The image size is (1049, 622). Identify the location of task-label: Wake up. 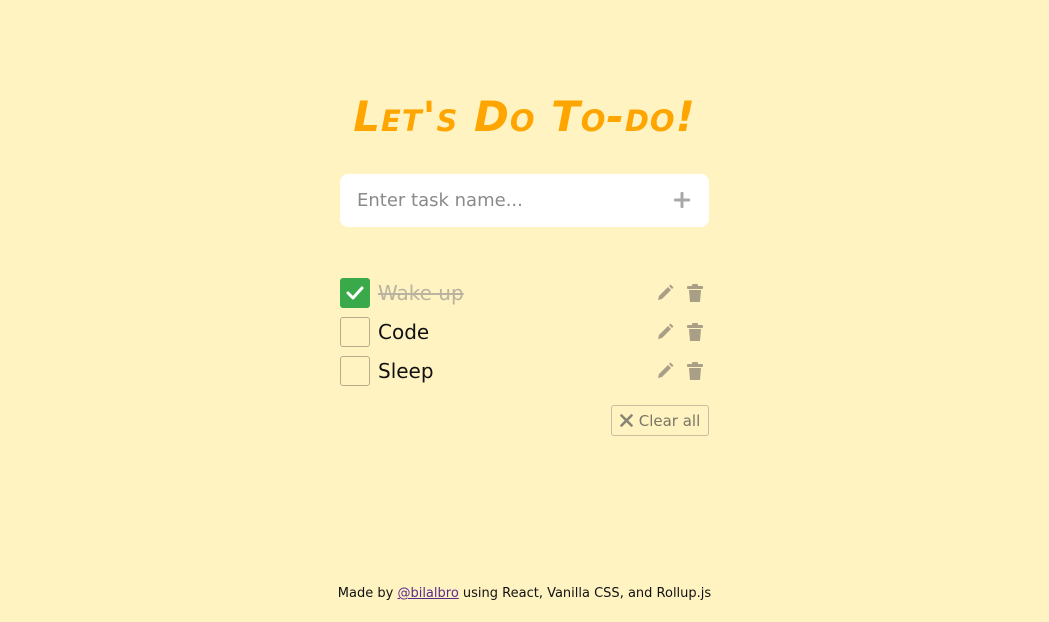
(421, 293).